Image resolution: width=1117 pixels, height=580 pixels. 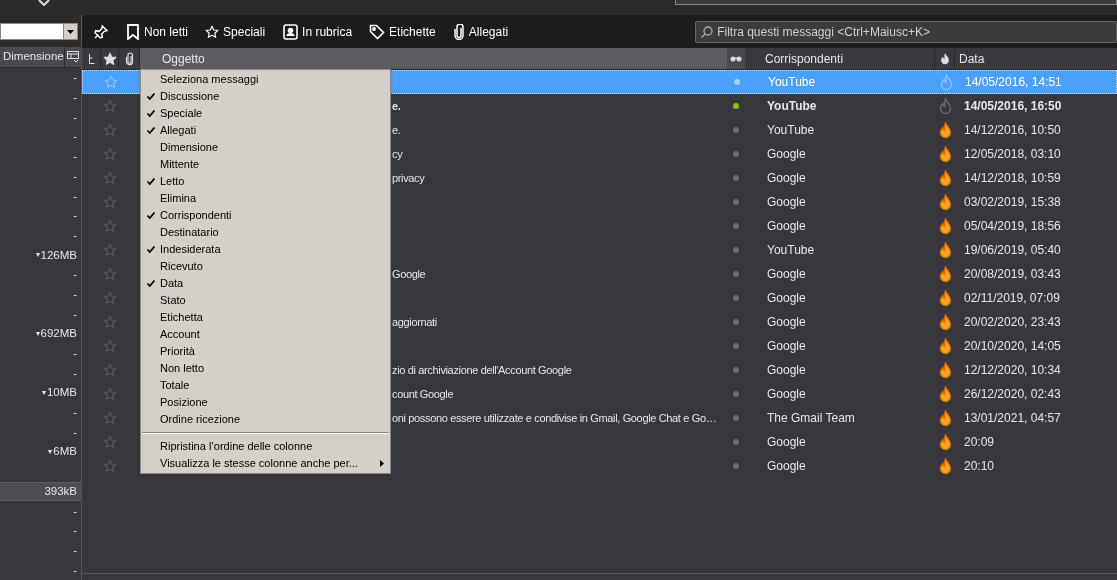 I want to click on message-date: 20:10, so click(x=979, y=466).